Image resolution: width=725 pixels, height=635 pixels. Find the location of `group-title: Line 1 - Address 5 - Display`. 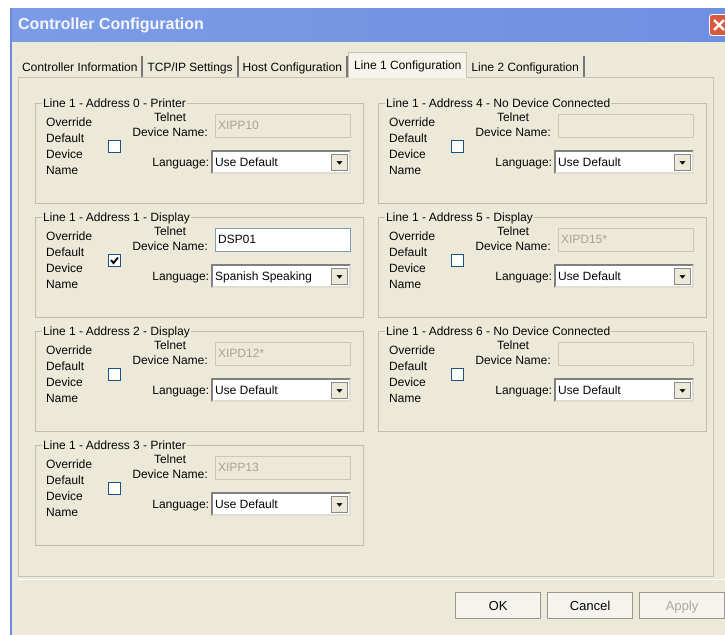

group-title: Line 1 - Address 5 - Display is located at coordinates (459, 217).